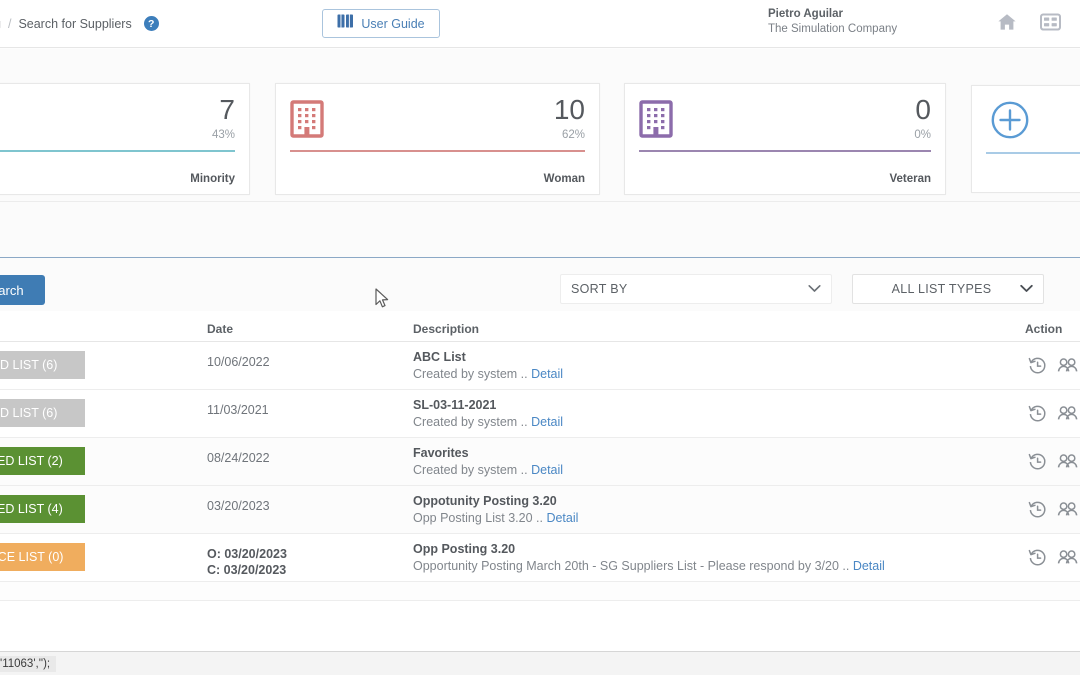  Describe the element at coordinates (488, 357) in the screenshot. I see `list-title: ABC List` at that location.